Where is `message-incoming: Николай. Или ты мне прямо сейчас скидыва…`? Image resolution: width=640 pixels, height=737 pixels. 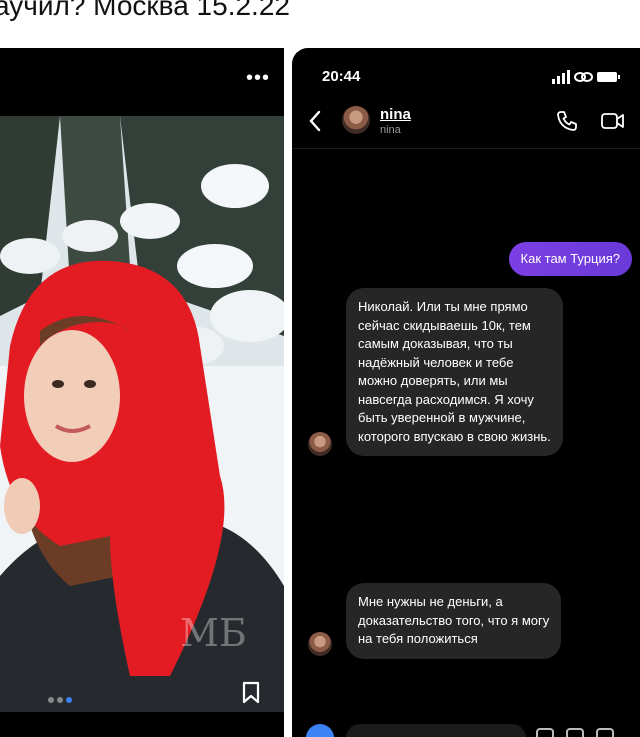 message-incoming: Николай. Или ты мне прямо сейчас скидыва… is located at coordinates (454, 372).